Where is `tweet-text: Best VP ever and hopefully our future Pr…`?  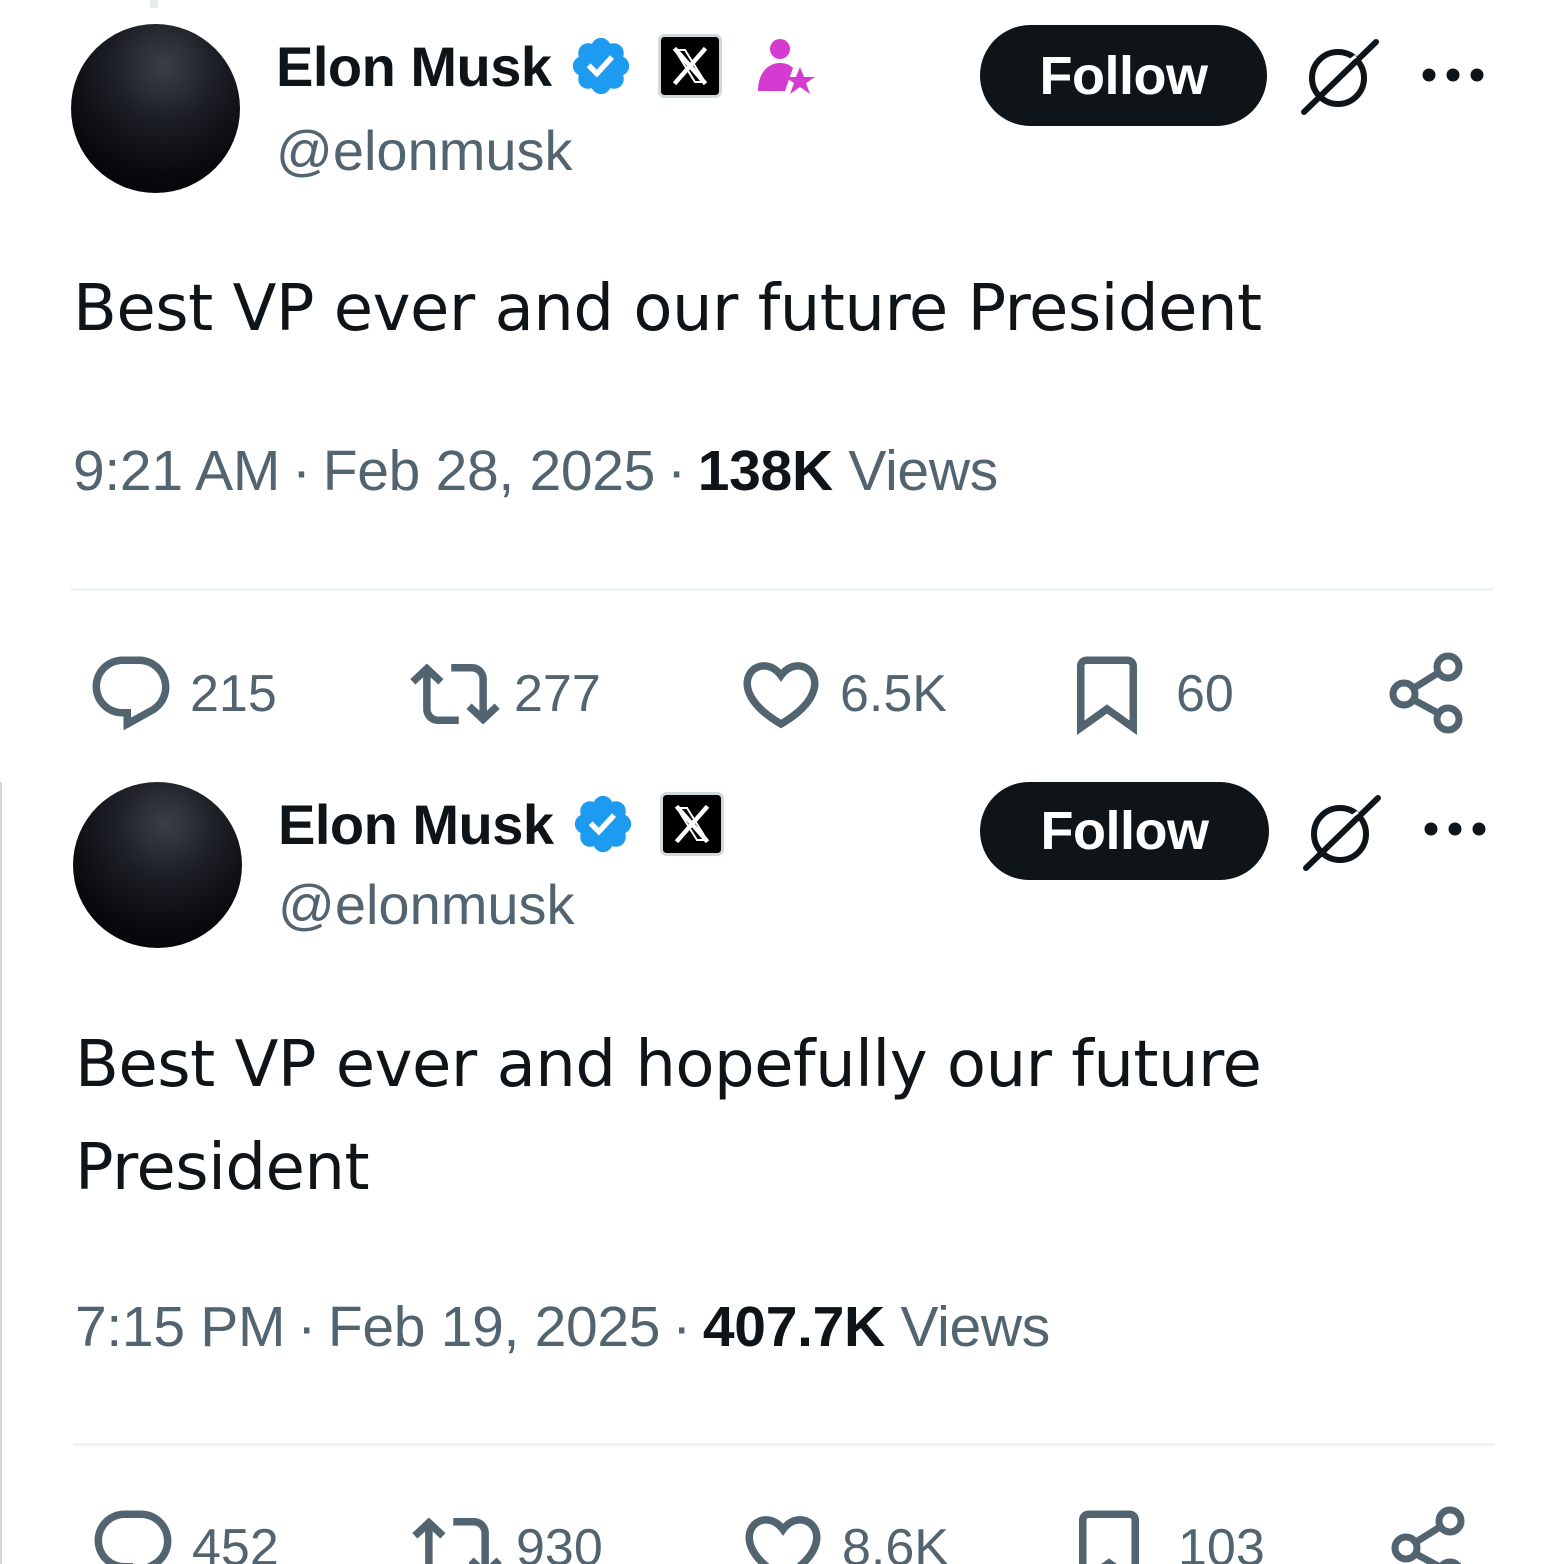
tweet-text: Best VP ever and hopefully our future Pr… is located at coordinates (668, 1116).